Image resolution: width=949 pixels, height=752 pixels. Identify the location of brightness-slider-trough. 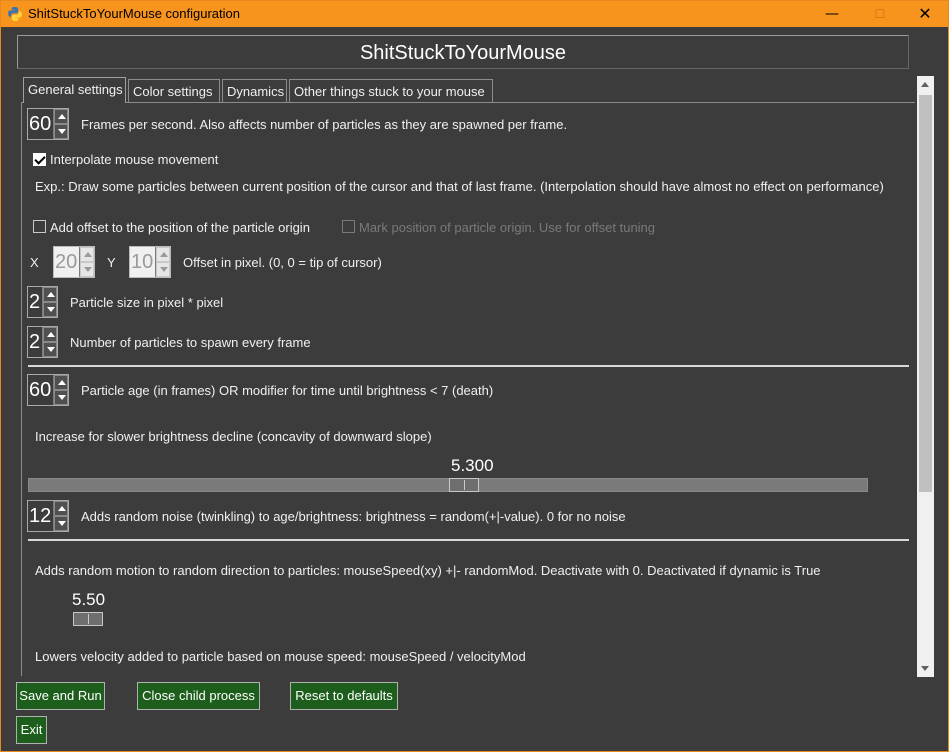
(448, 485).